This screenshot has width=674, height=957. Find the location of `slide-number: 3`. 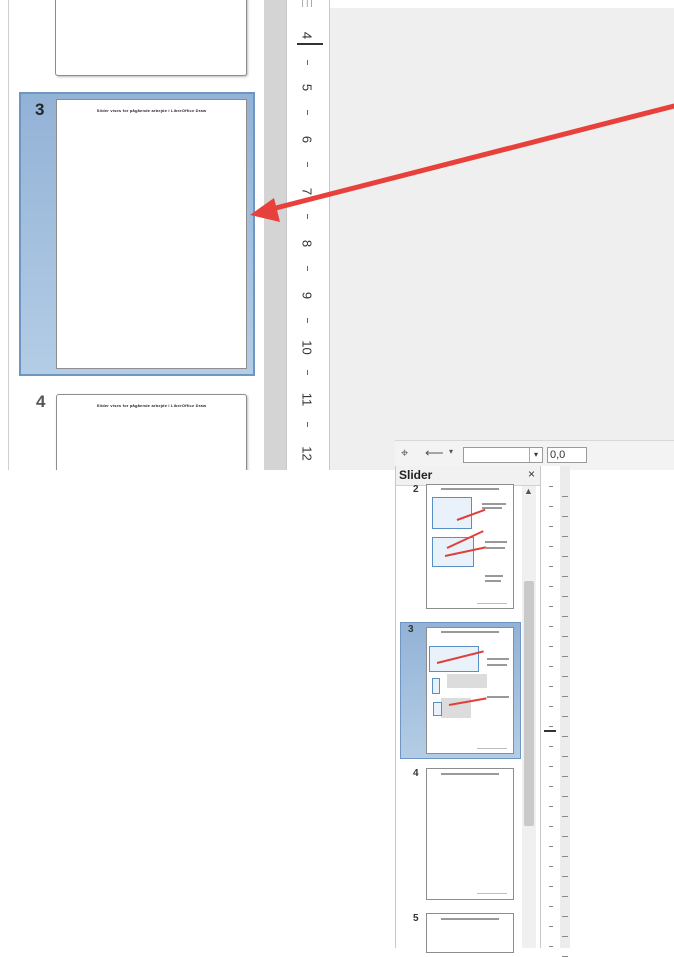

slide-number: 3 is located at coordinates (411, 629).